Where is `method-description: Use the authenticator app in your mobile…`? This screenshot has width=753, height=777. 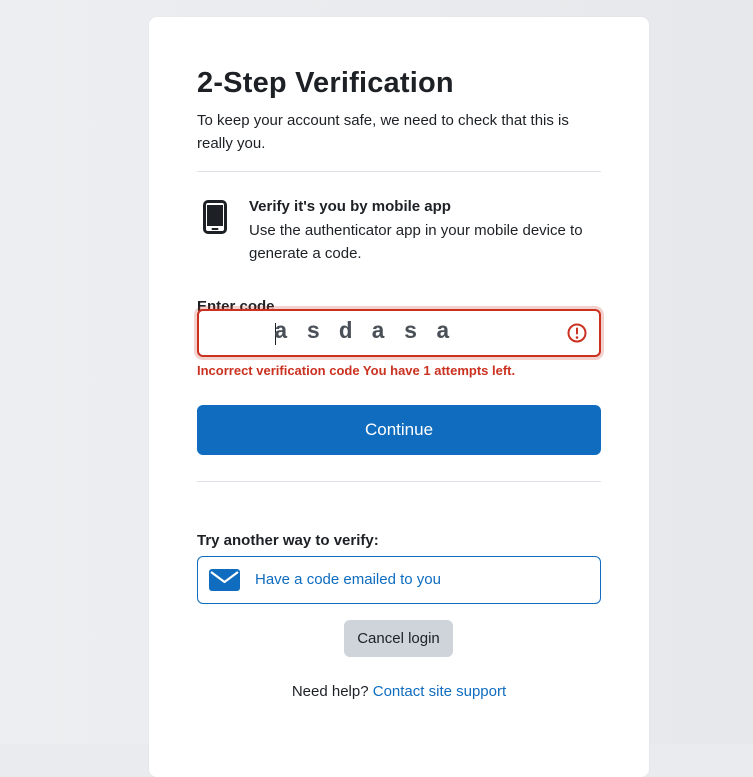
method-description: Use the authenticator app in your mobile… is located at coordinates (416, 242).